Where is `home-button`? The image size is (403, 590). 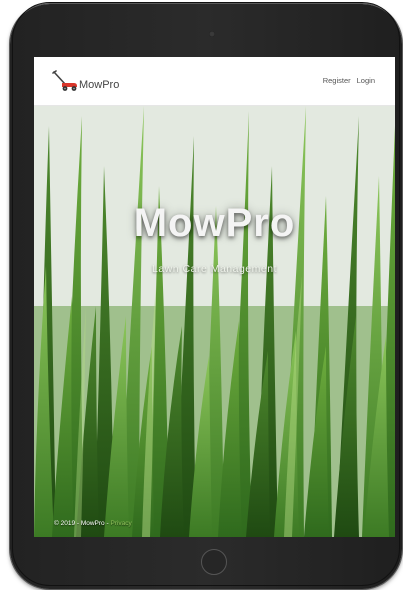
home-button is located at coordinates (214, 562).